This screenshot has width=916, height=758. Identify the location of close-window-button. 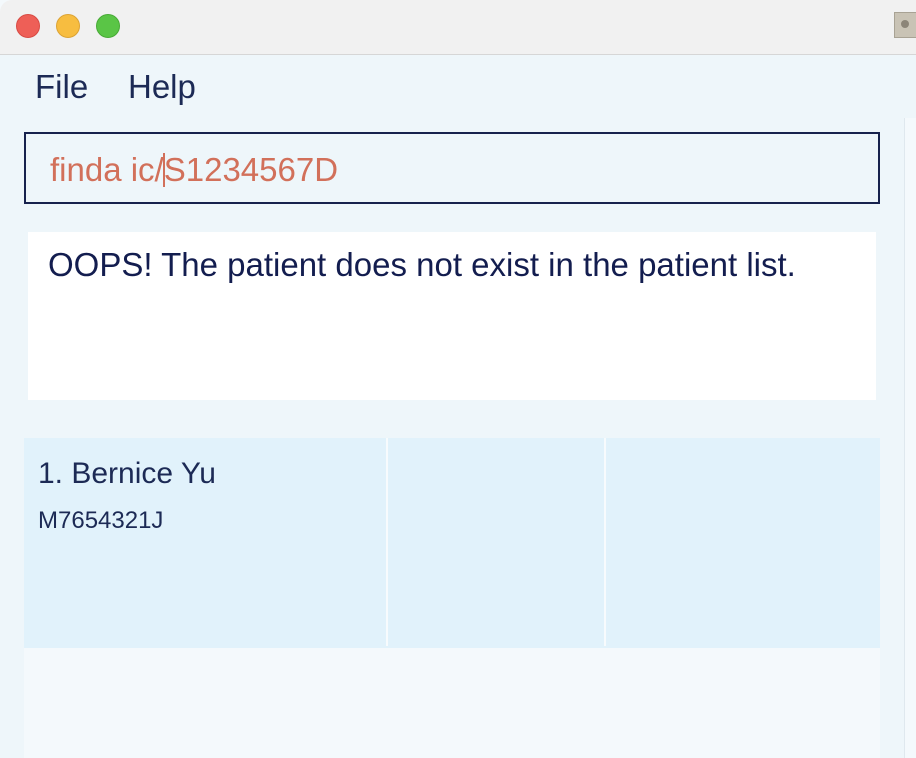
(28, 26).